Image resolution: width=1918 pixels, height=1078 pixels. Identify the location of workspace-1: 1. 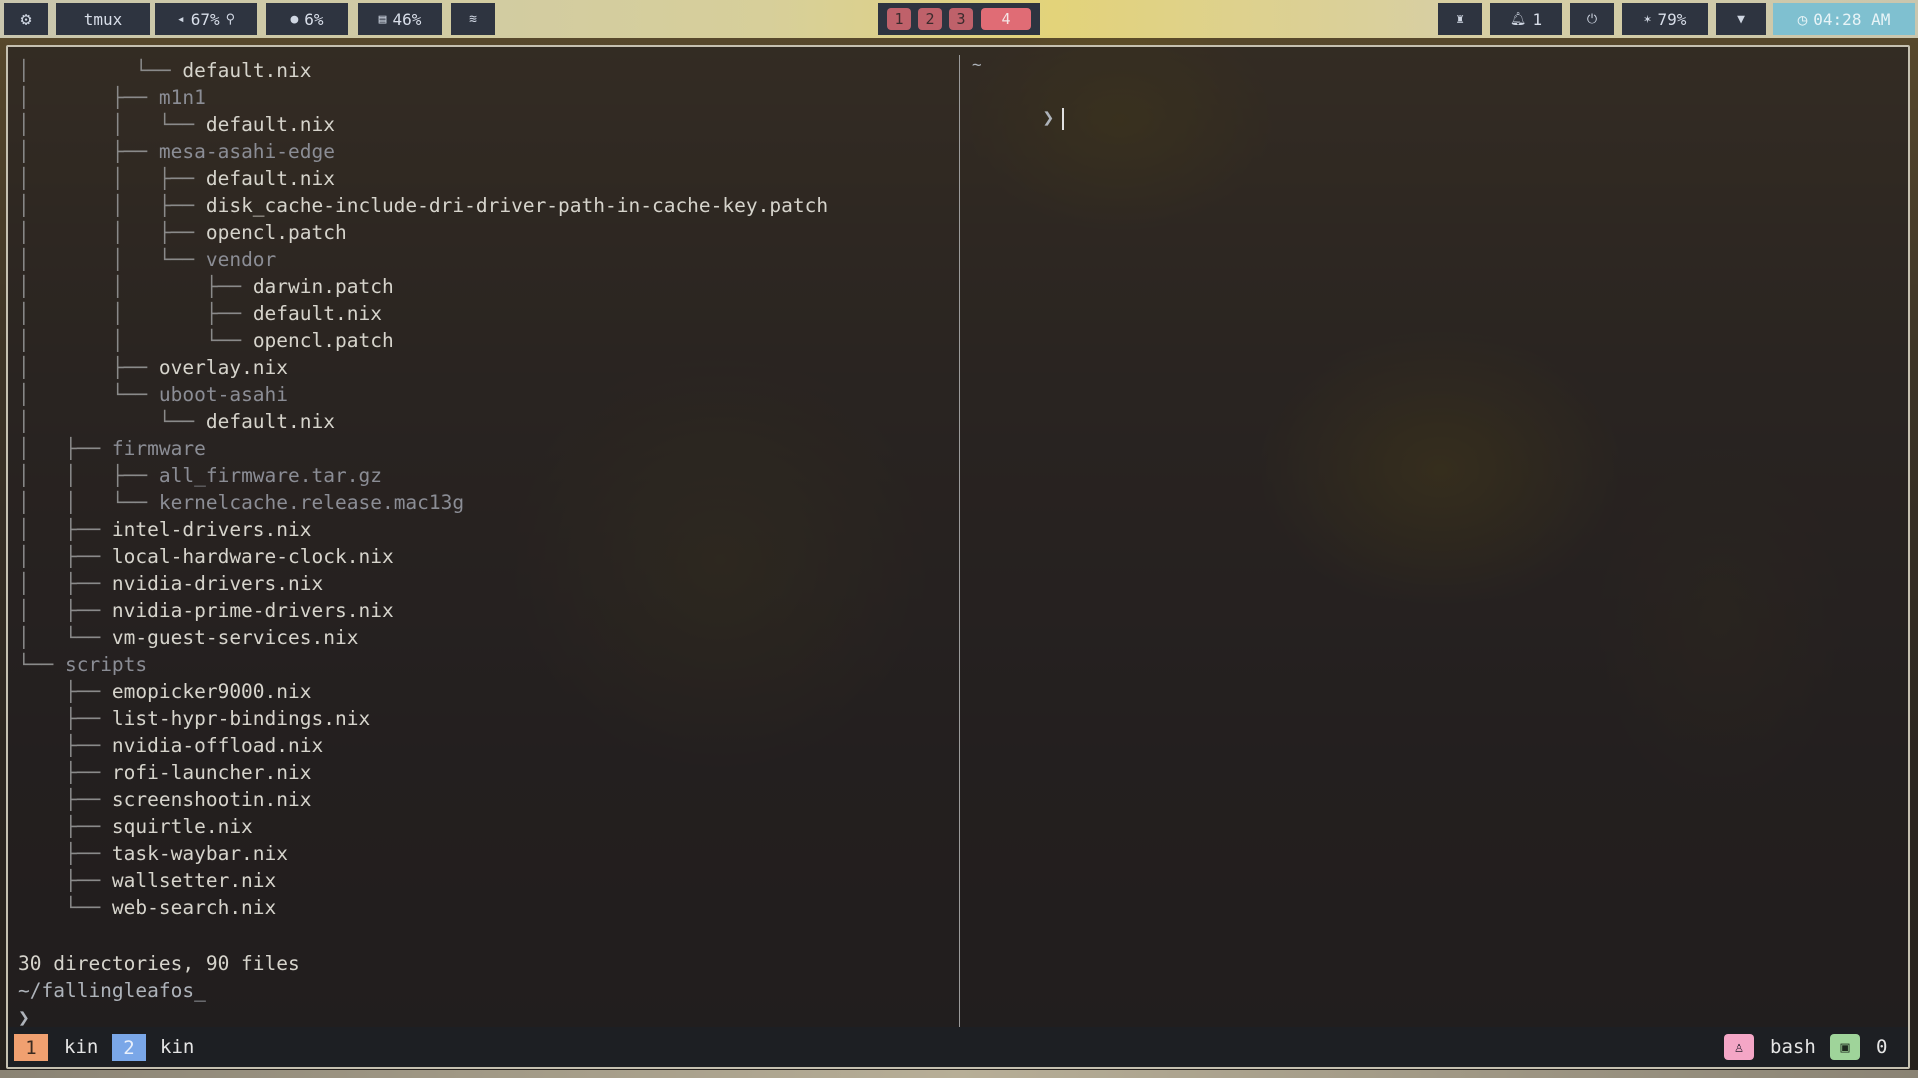
(899, 19).